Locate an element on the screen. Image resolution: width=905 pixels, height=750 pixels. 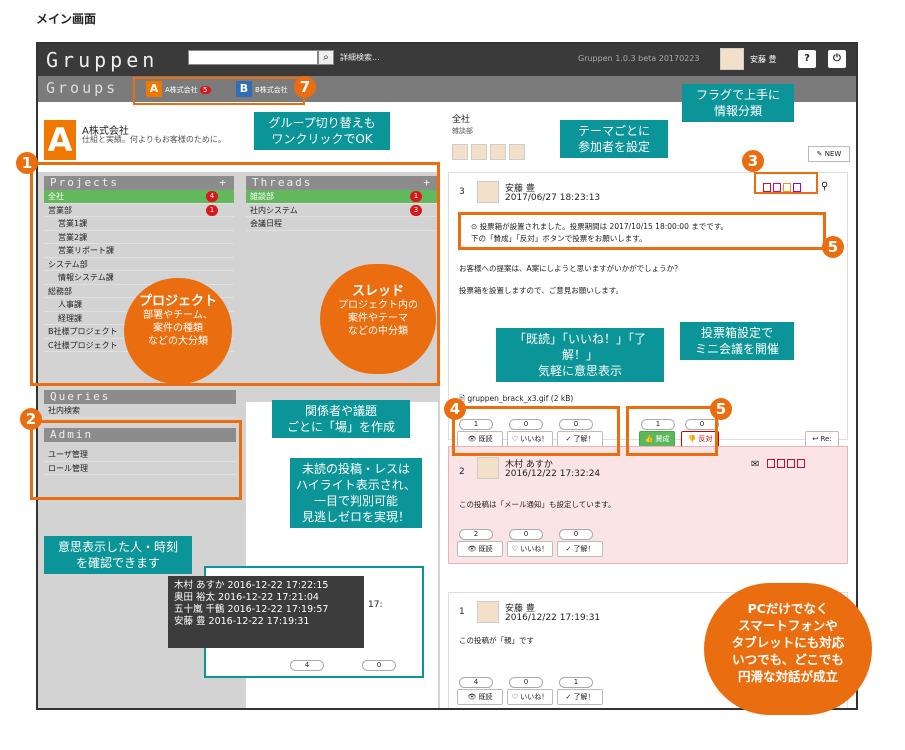
new-post-button: ✎ NEW is located at coordinates (829, 154).